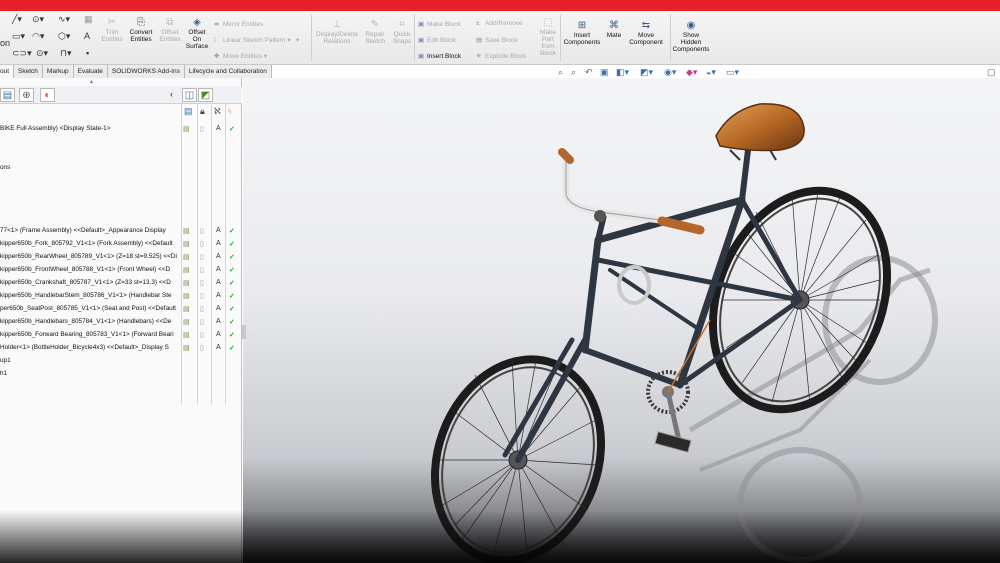 The height and width of the screenshot is (563, 1000). What do you see at coordinates (202, 111) in the screenshot?
I see `lock-icon: 🔒︎` at bounding box center [202, 111].